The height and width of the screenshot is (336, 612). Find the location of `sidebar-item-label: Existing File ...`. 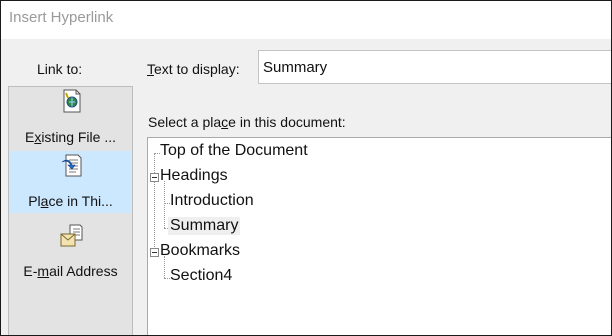

sidebar-item-label: Existing File ... is located at coordinates (70, 137).